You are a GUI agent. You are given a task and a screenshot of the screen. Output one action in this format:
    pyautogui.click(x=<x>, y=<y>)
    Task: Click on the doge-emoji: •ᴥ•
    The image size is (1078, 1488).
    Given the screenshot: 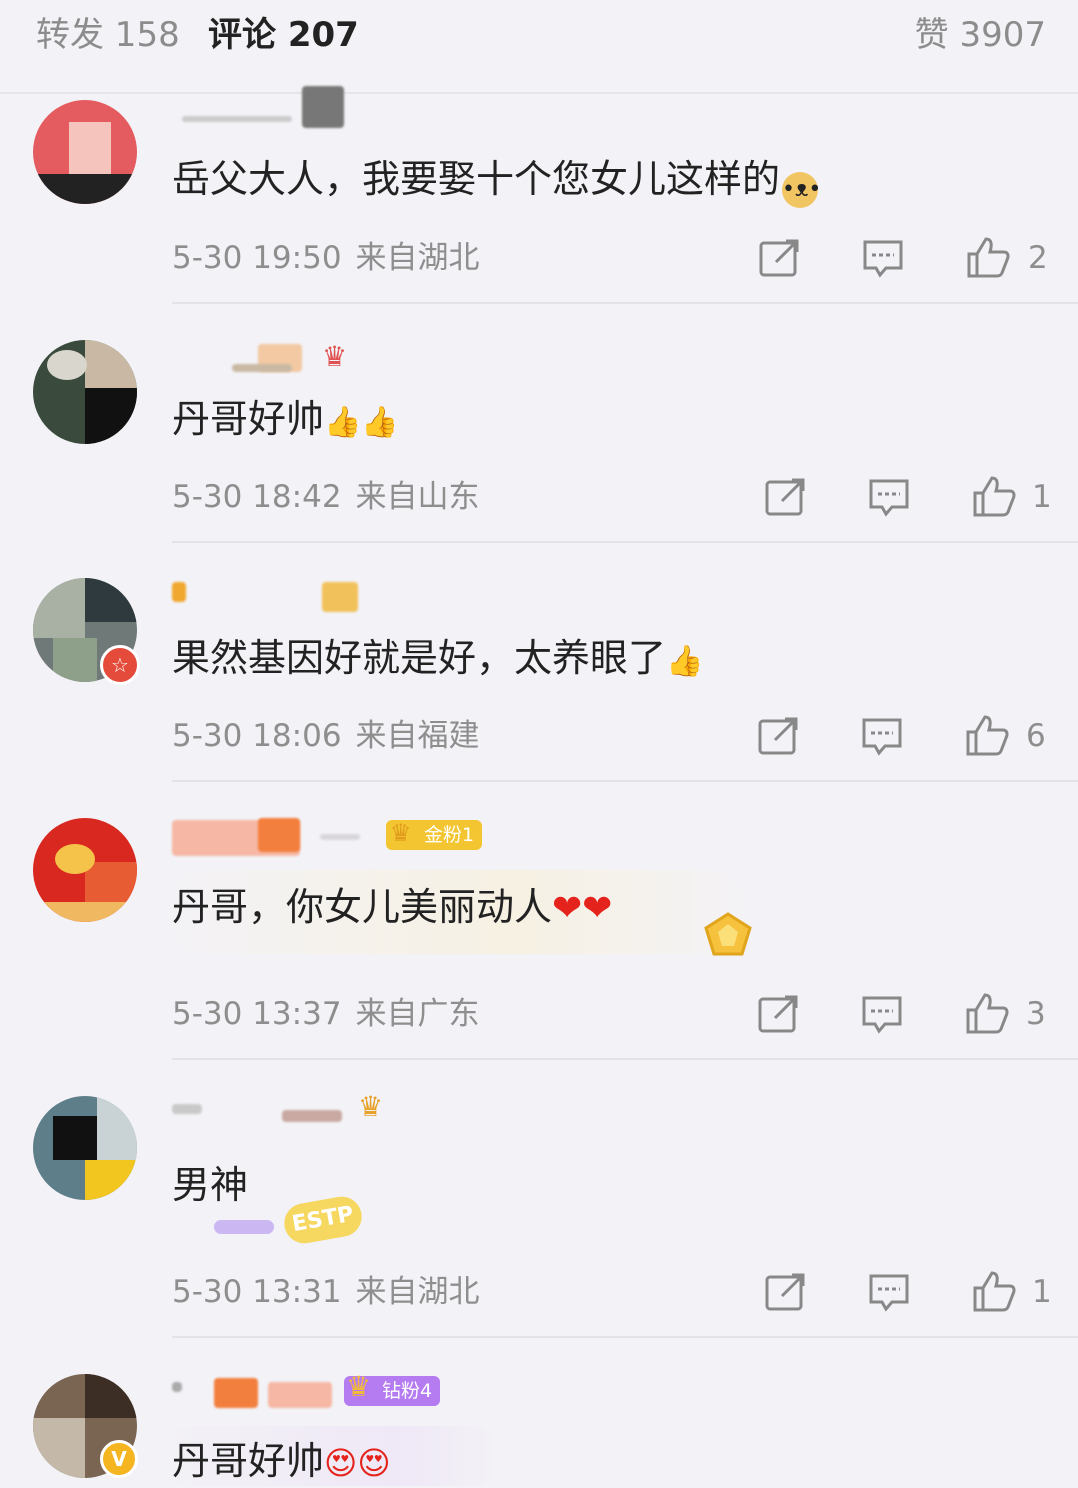 What is the action you would take?
    pyautogui.click(x=801, y=190)
    